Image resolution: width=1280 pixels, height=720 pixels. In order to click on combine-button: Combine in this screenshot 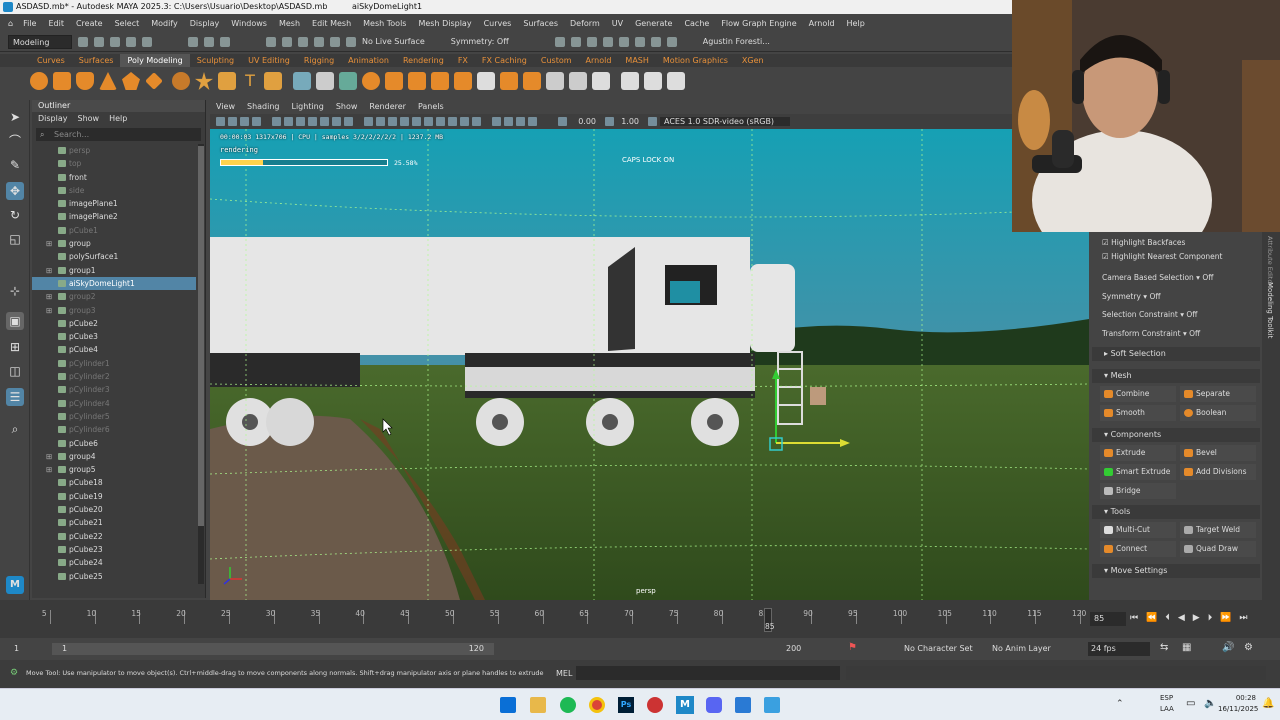, I will do `click(1138, 394)`.